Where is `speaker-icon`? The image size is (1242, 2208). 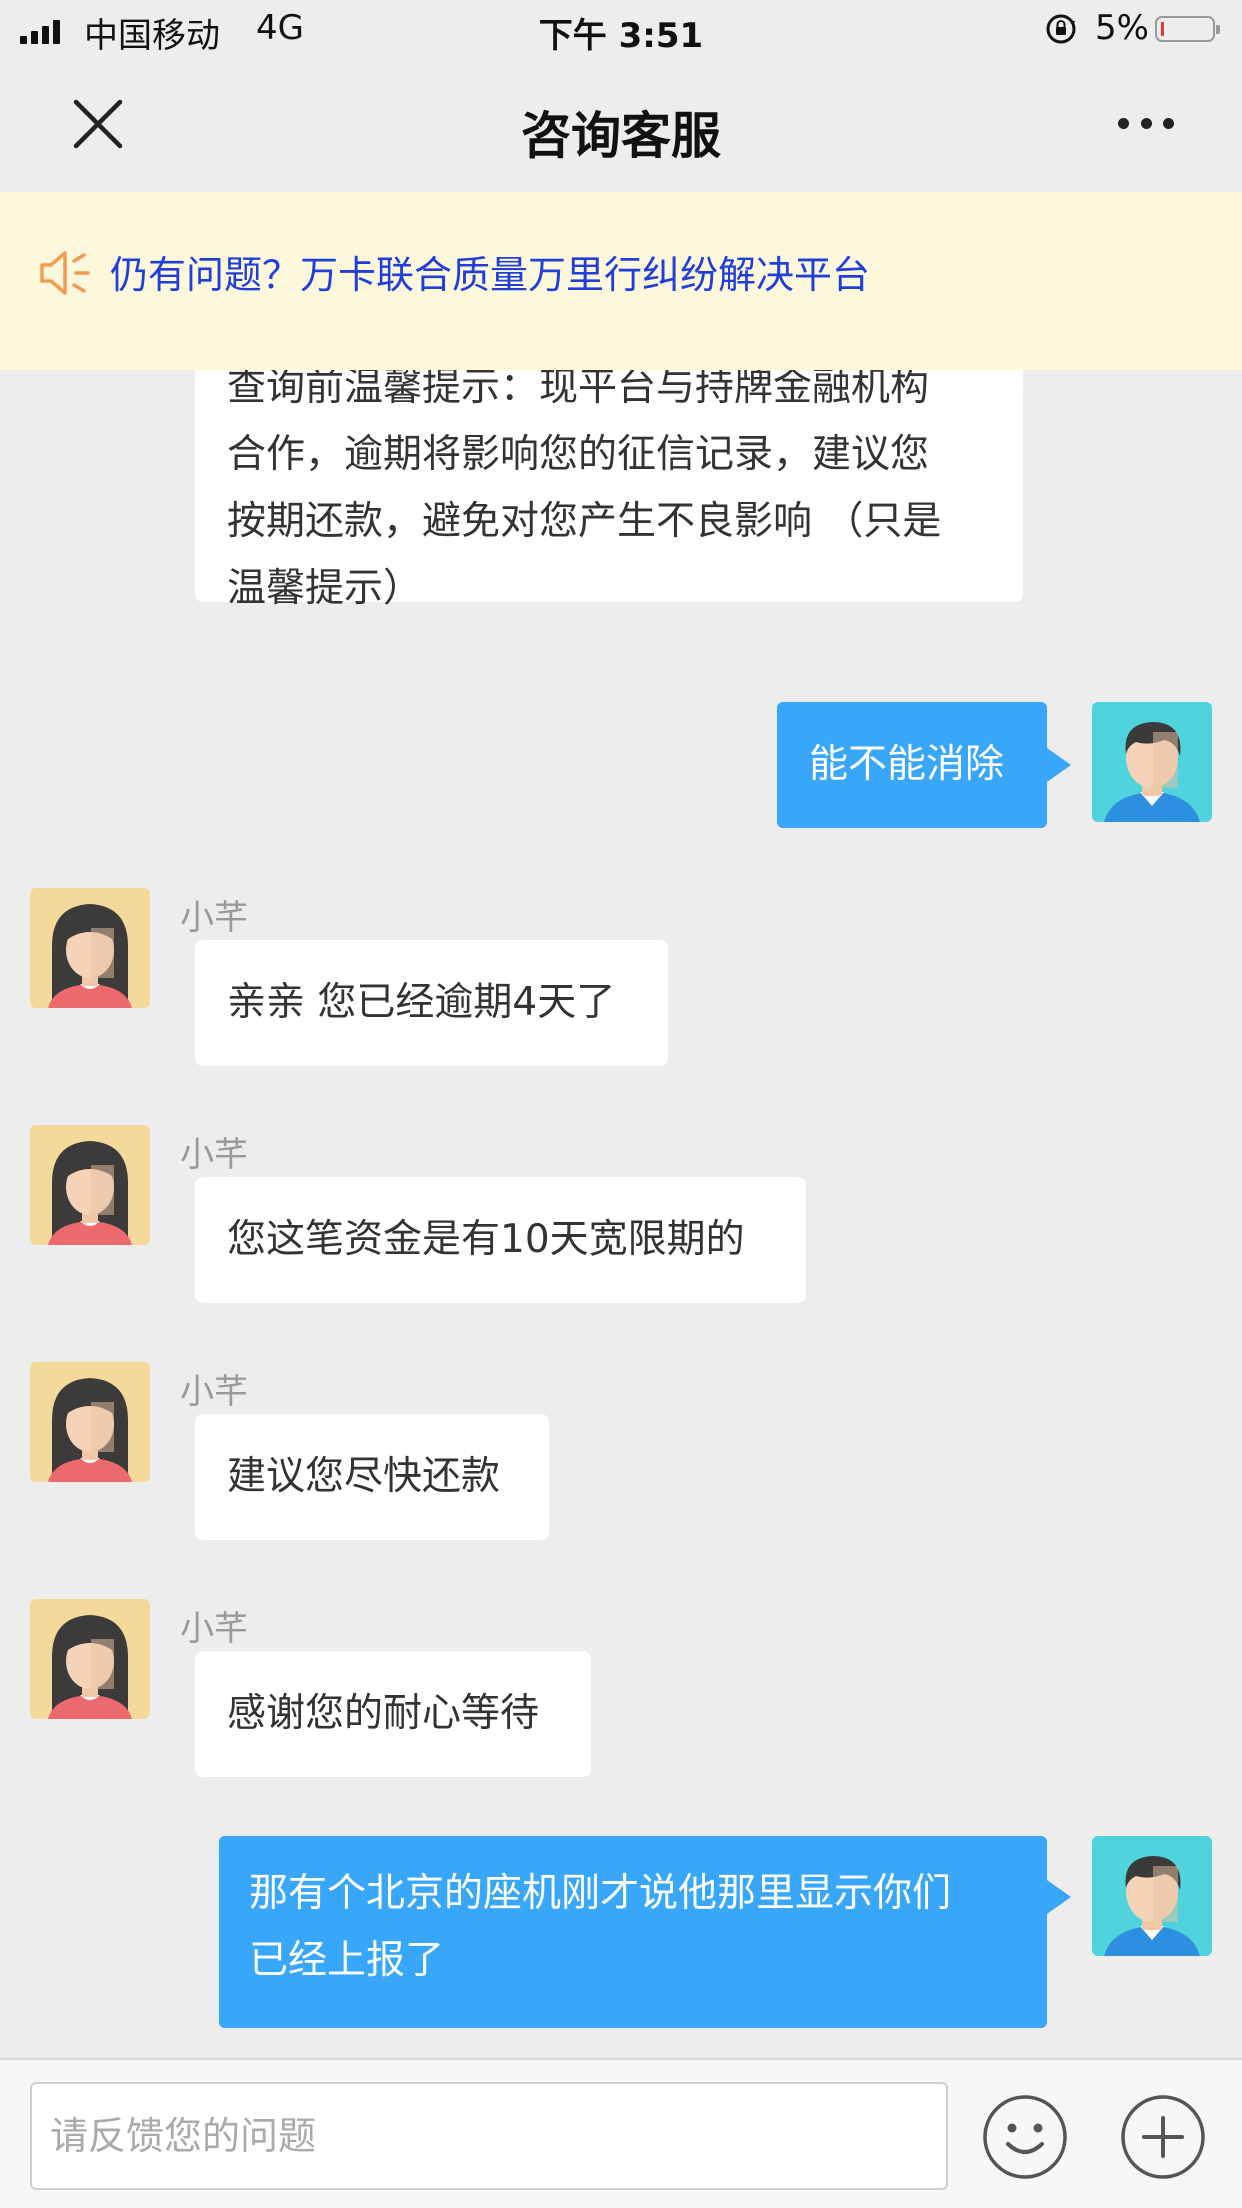 speaker-icon is located at coordinates (65, 273).